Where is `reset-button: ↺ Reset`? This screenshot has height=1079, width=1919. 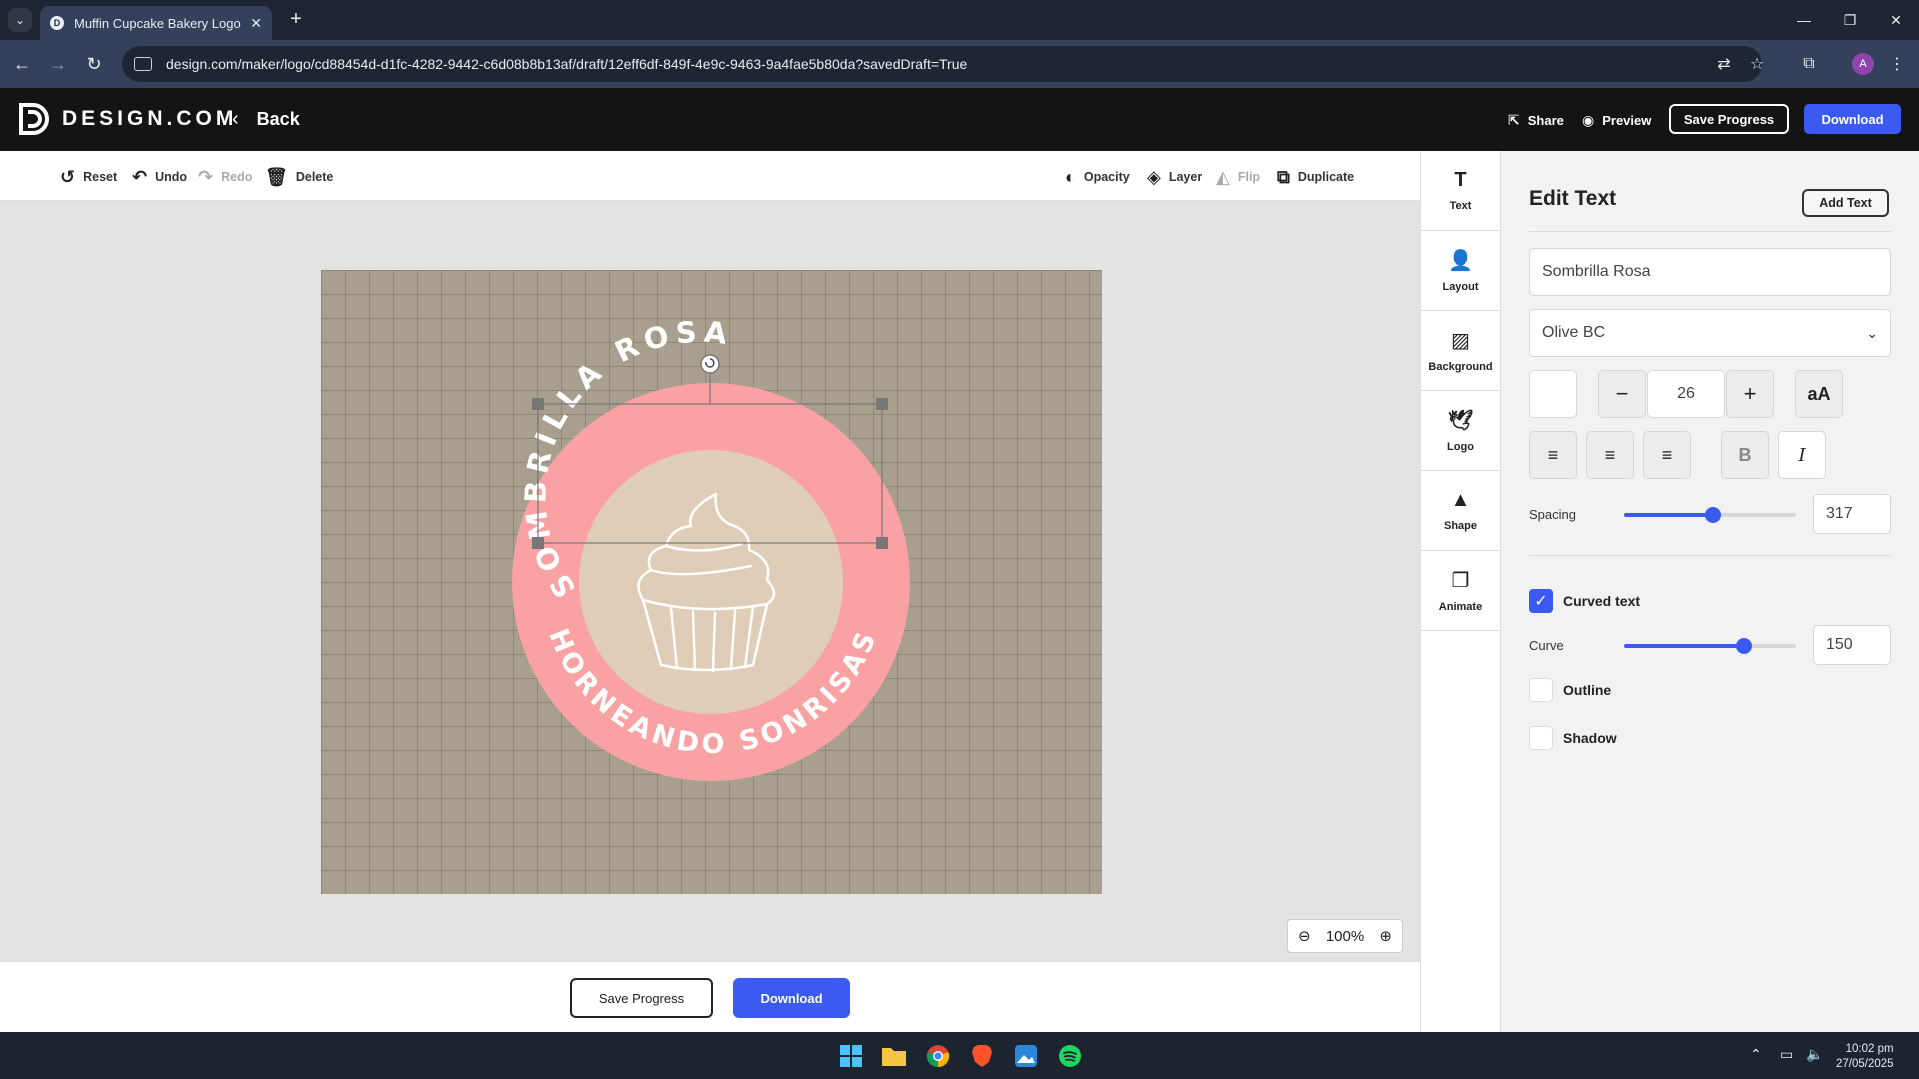 reset-button: ↺ Reset is located at coordinates (88, 177).